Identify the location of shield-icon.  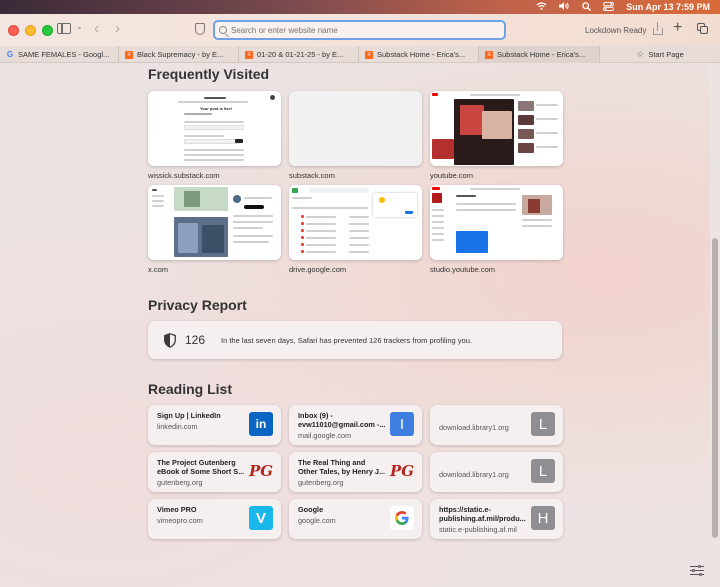
(170, 340).